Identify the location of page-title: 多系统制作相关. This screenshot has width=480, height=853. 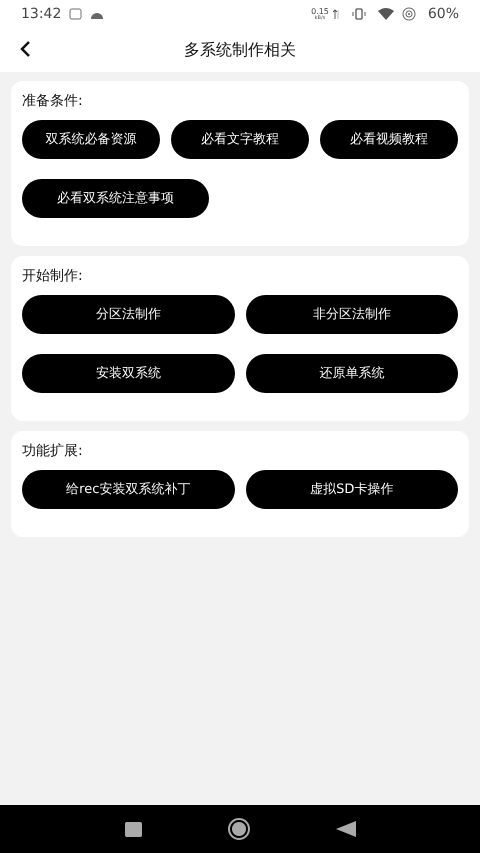
(240, 50).